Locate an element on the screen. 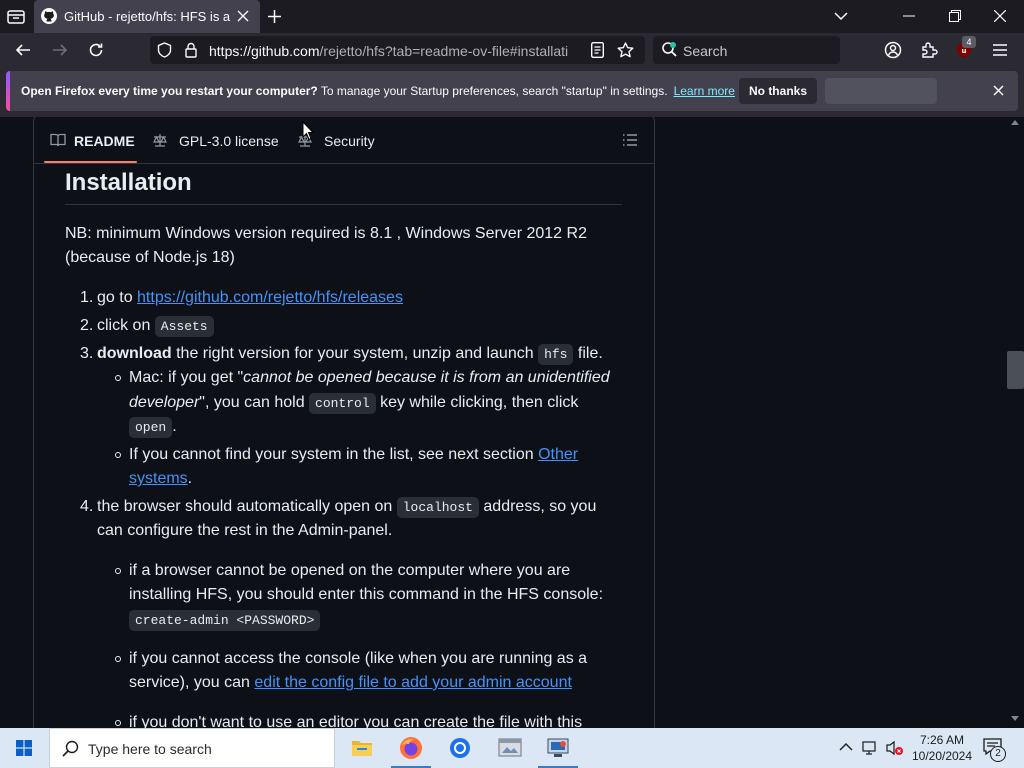 The height and width of the screenshot is (768, 1024). mouse-cursor-icon is located at coordinates (308, 131).